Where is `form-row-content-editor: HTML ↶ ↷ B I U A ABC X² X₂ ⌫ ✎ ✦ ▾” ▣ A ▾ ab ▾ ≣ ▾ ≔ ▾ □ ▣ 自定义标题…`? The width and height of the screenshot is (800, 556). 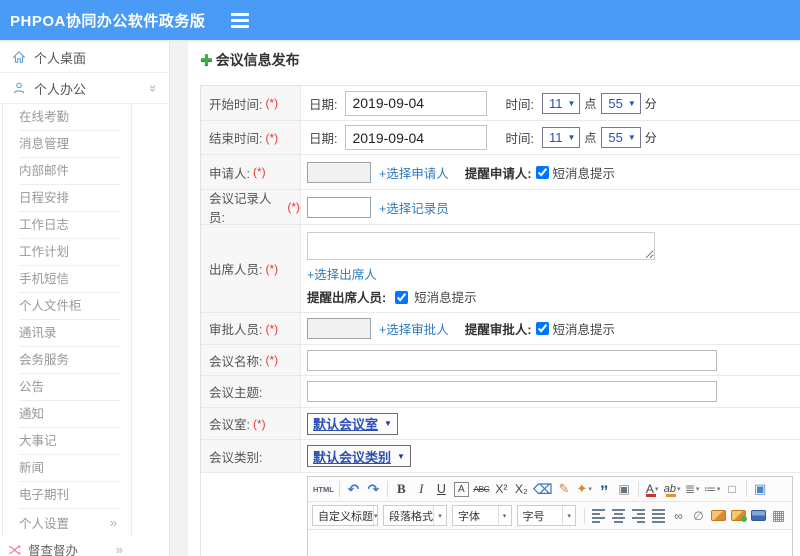
form-row-content-editor: HTML ↶ ↷ B I U A ABC X² X₂ ⌫ ✎ ✦ ▾” ▣ A ▾ ab ▾ ≣ ▾ ≔ ▾ □ ▣ 自定义标题… is located at coordinates (500, 514).